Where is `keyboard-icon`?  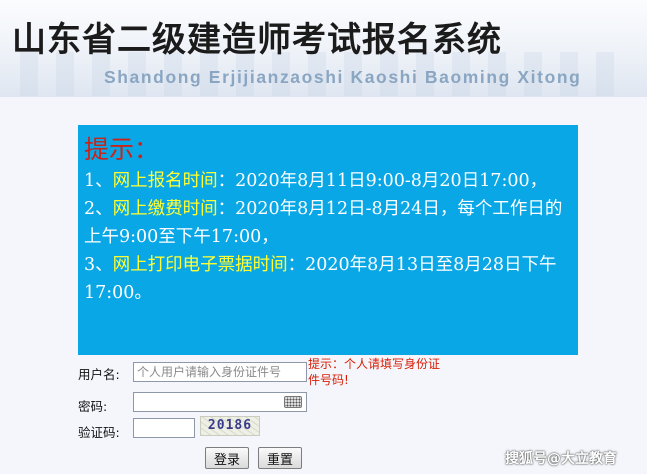
keyboard-icon is located at coordinates (293, 402).